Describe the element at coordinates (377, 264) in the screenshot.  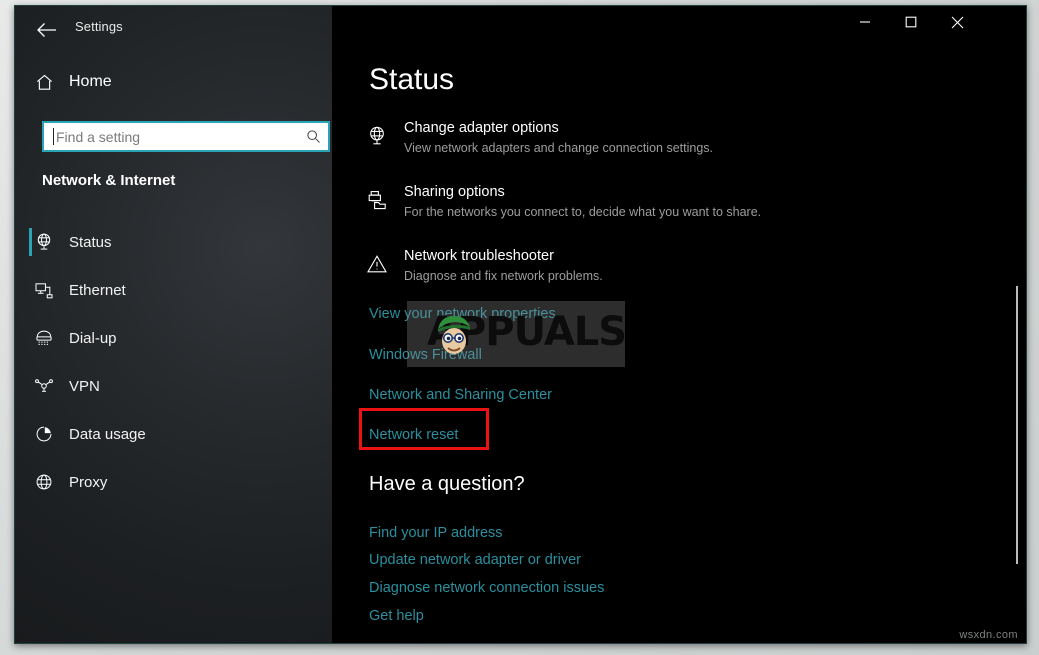
I see `warning-triangle-icon` at that location.